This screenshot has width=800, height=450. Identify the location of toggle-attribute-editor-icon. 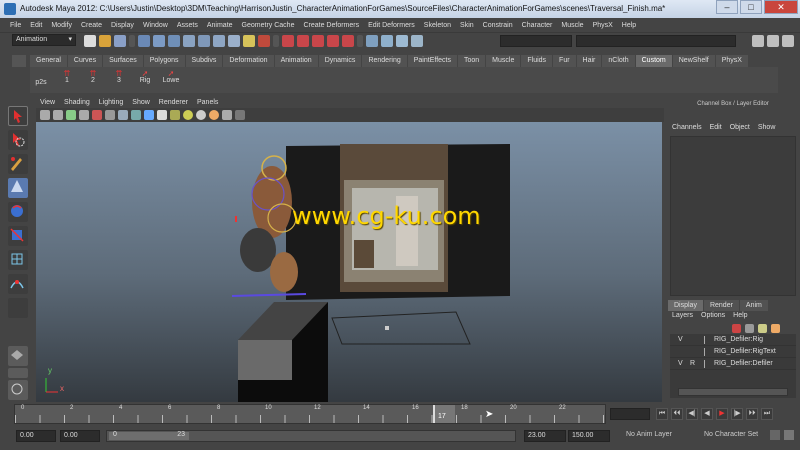
(758, 41).